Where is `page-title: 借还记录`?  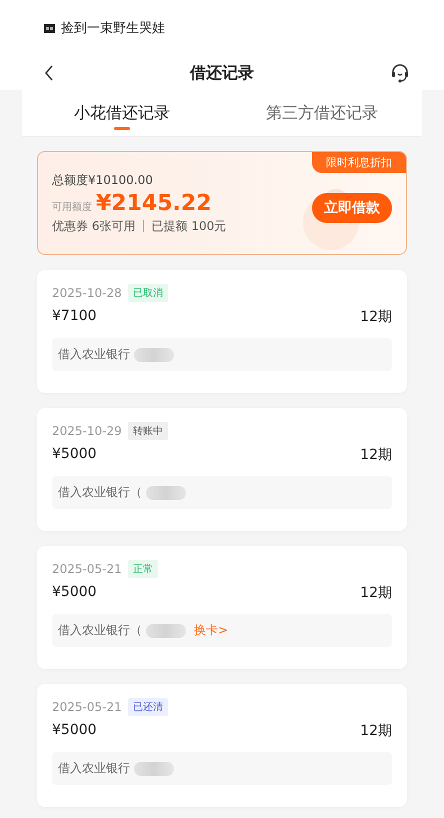
page-title: 借还记录 is located at coordinates (222, 73).